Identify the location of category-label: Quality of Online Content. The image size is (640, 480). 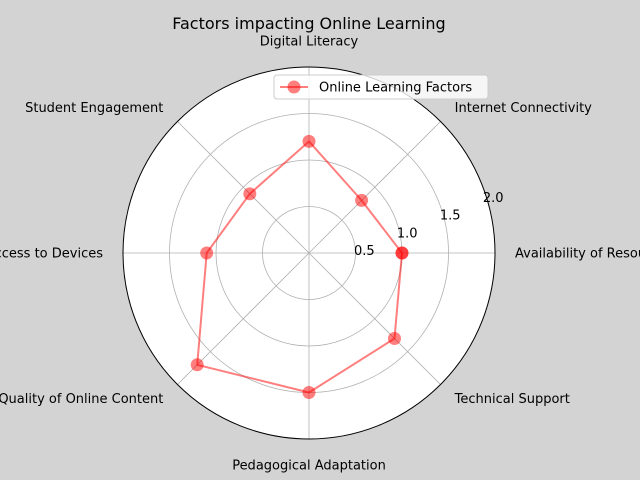
(81, 399).